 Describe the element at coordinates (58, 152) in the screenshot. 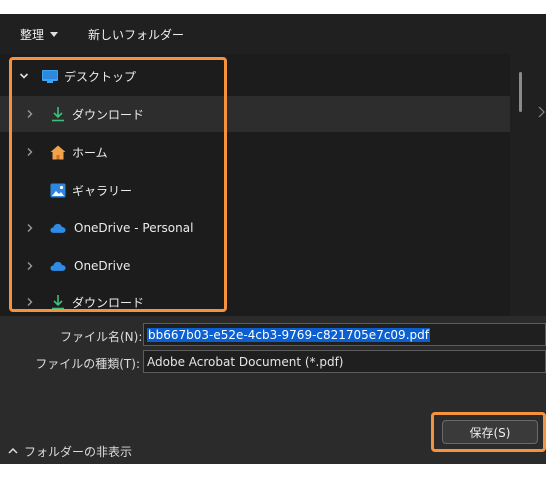

I see `home-icon` at that location.